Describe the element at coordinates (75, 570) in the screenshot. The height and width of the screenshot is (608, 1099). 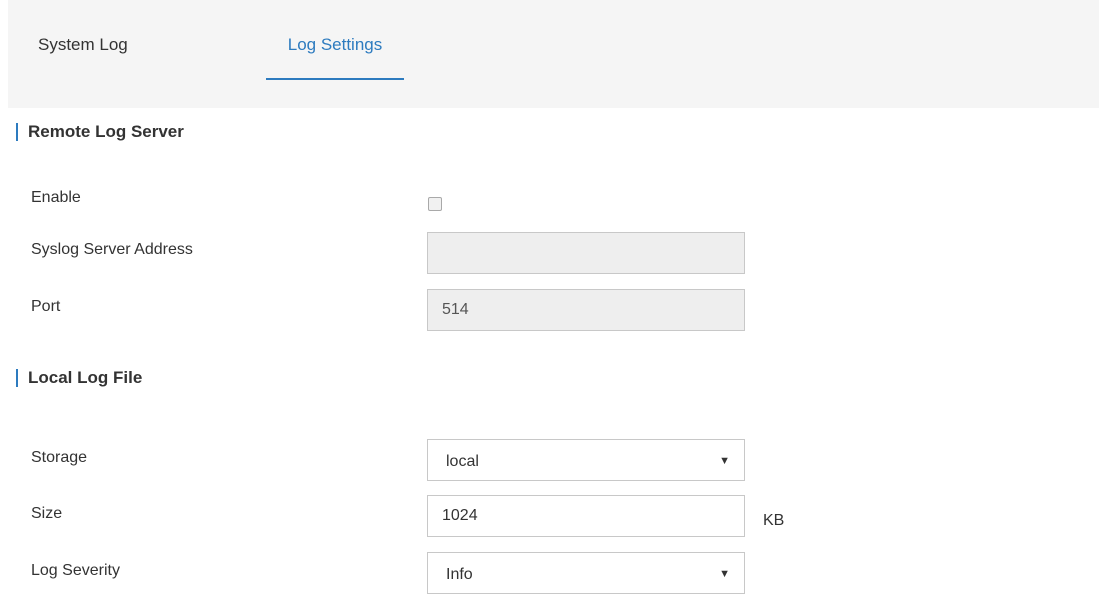
I see `log-severity-label: Log Severity` at that location.